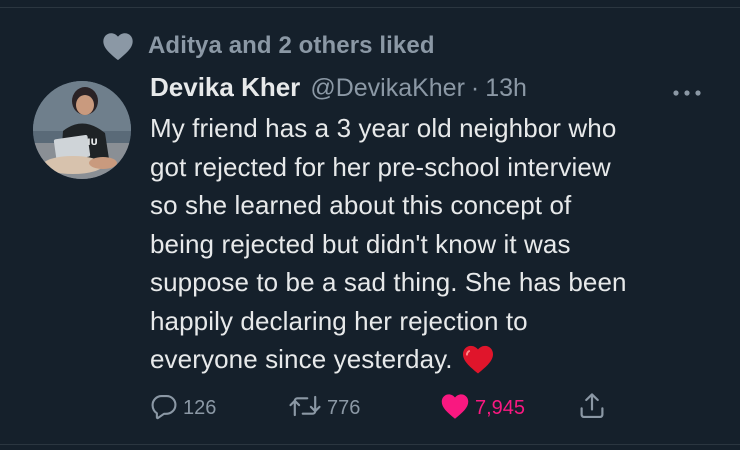  I want to click on bottom-divider, so click(370, 444).